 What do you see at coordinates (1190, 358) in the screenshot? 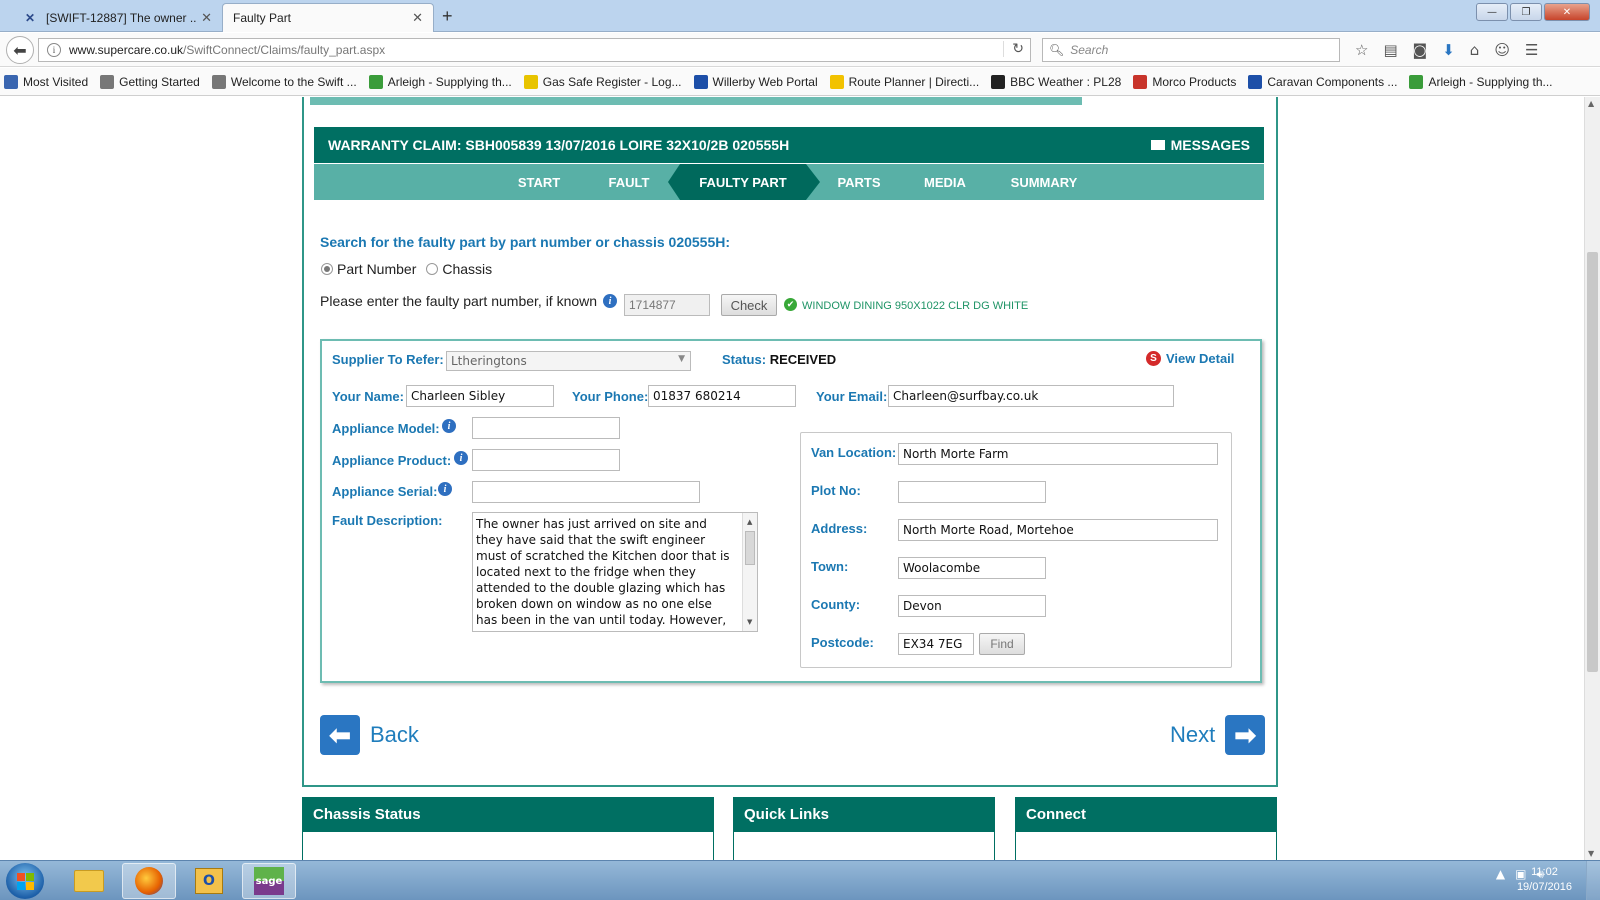
I see `view-detail-link: S View Detail` at bounding box center [1190, 358].